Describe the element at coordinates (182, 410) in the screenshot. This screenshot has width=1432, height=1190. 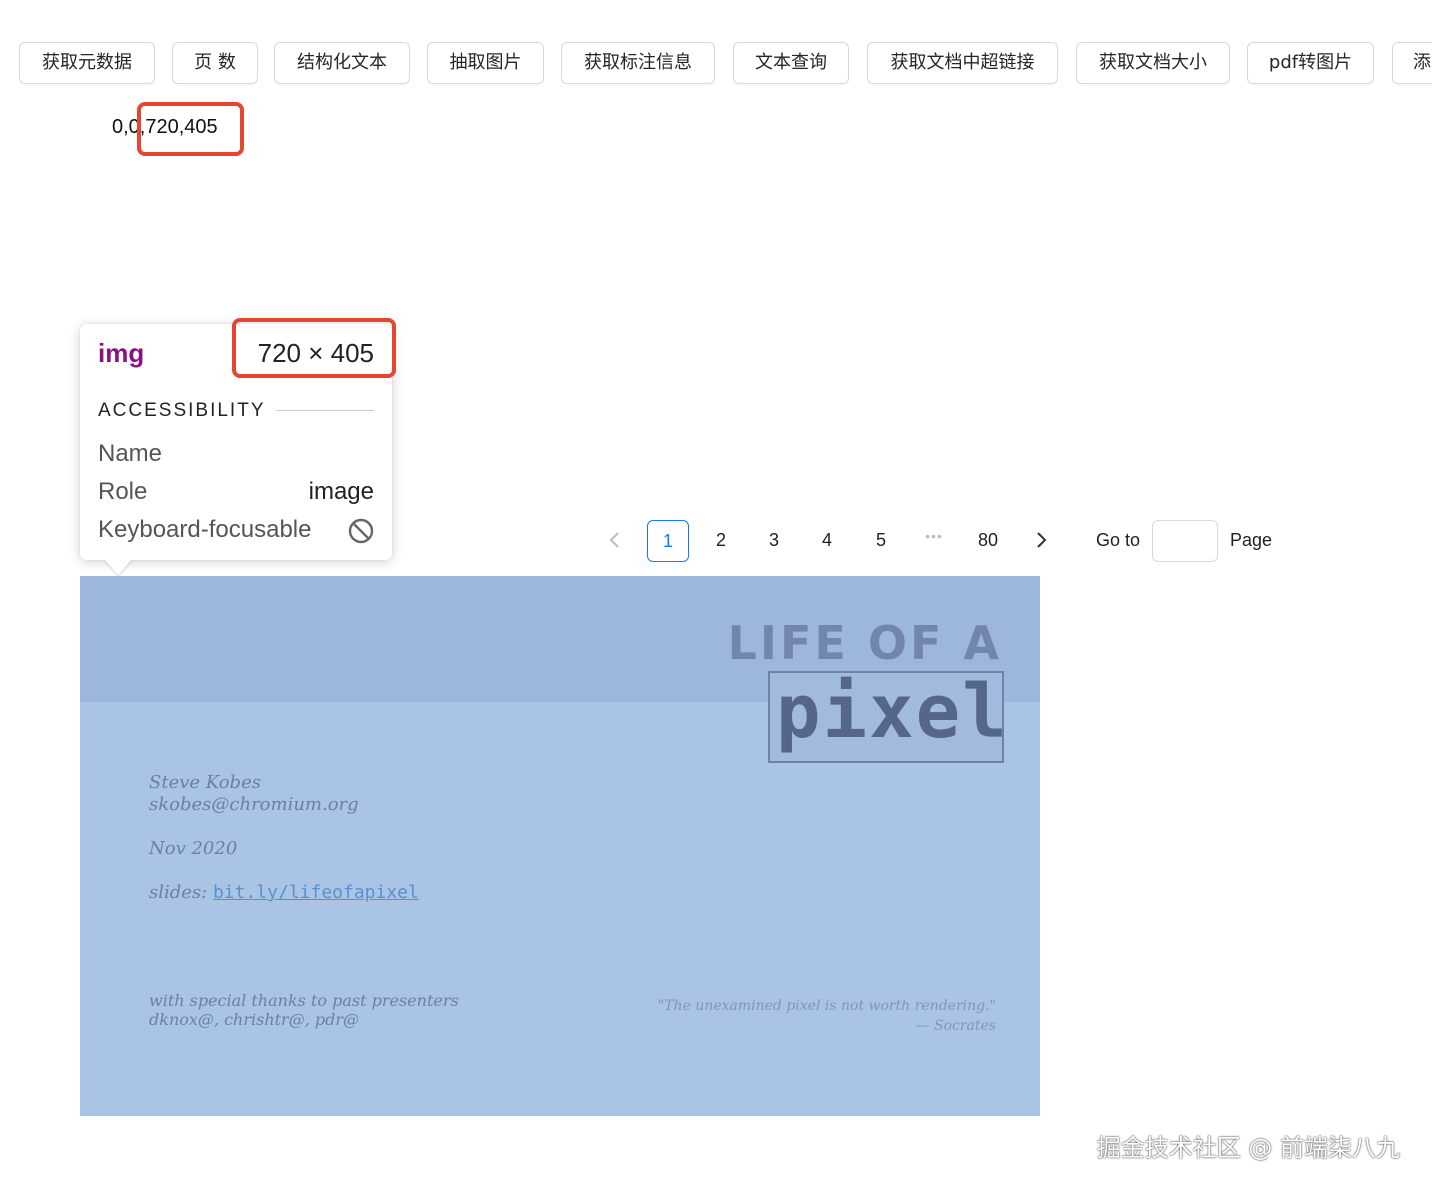
I see `tooltip-section-title: ACCESSIBILITY` at that location.